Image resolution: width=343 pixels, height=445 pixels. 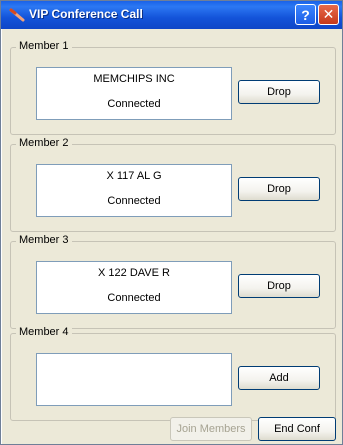 What do you see at coordinates (297, 429) in the screenshot?
I see `end-conf-button: End Conf` at bounding box center [297, 429].